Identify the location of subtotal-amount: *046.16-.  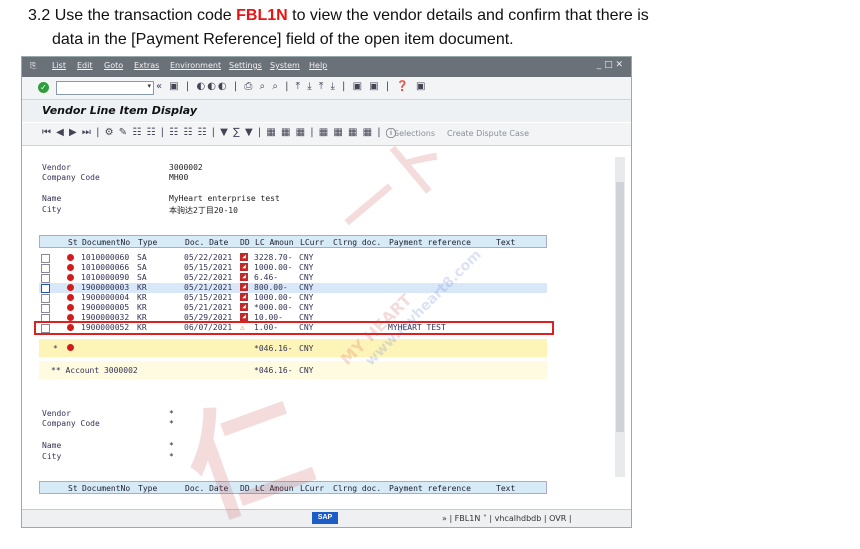
(273, 348).